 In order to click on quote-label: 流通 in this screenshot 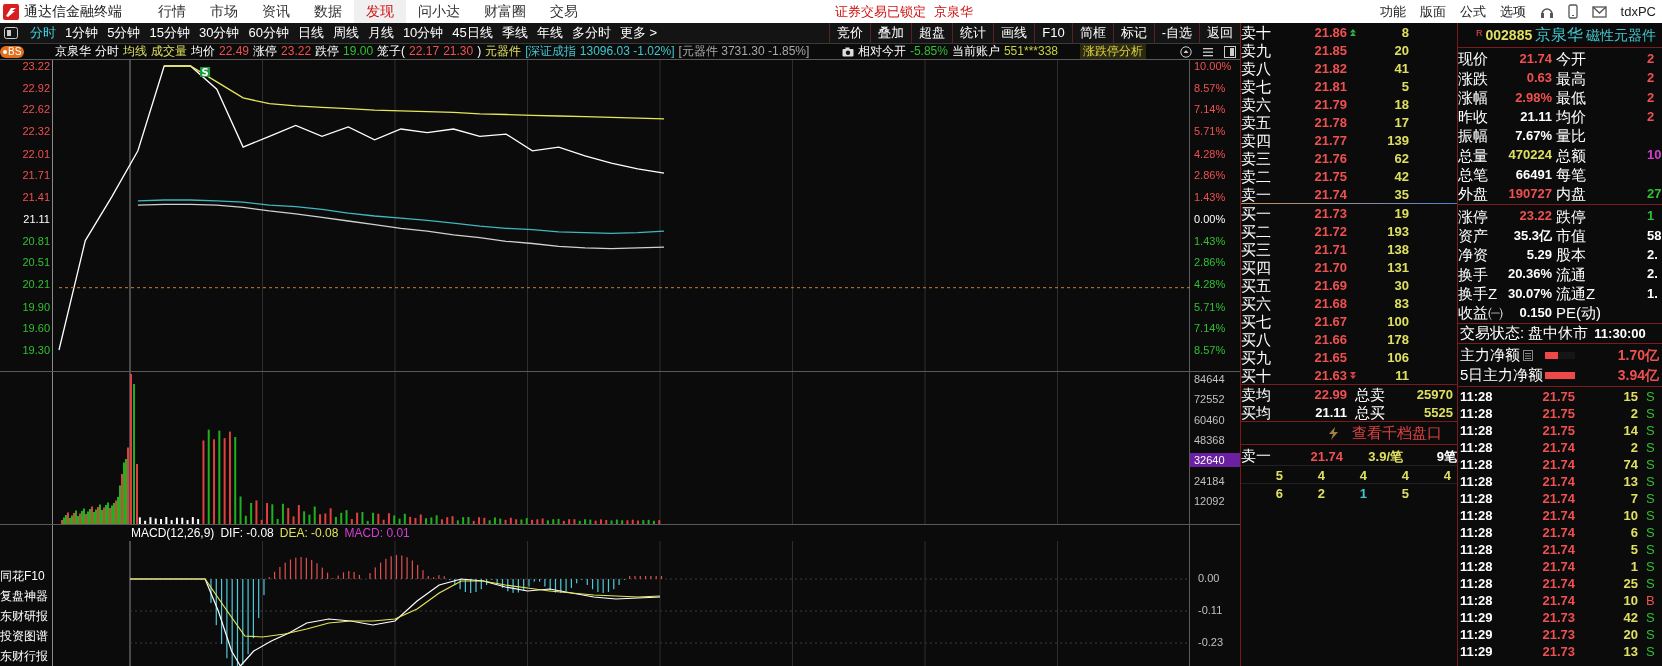, I will do `click(1571, 274)`.